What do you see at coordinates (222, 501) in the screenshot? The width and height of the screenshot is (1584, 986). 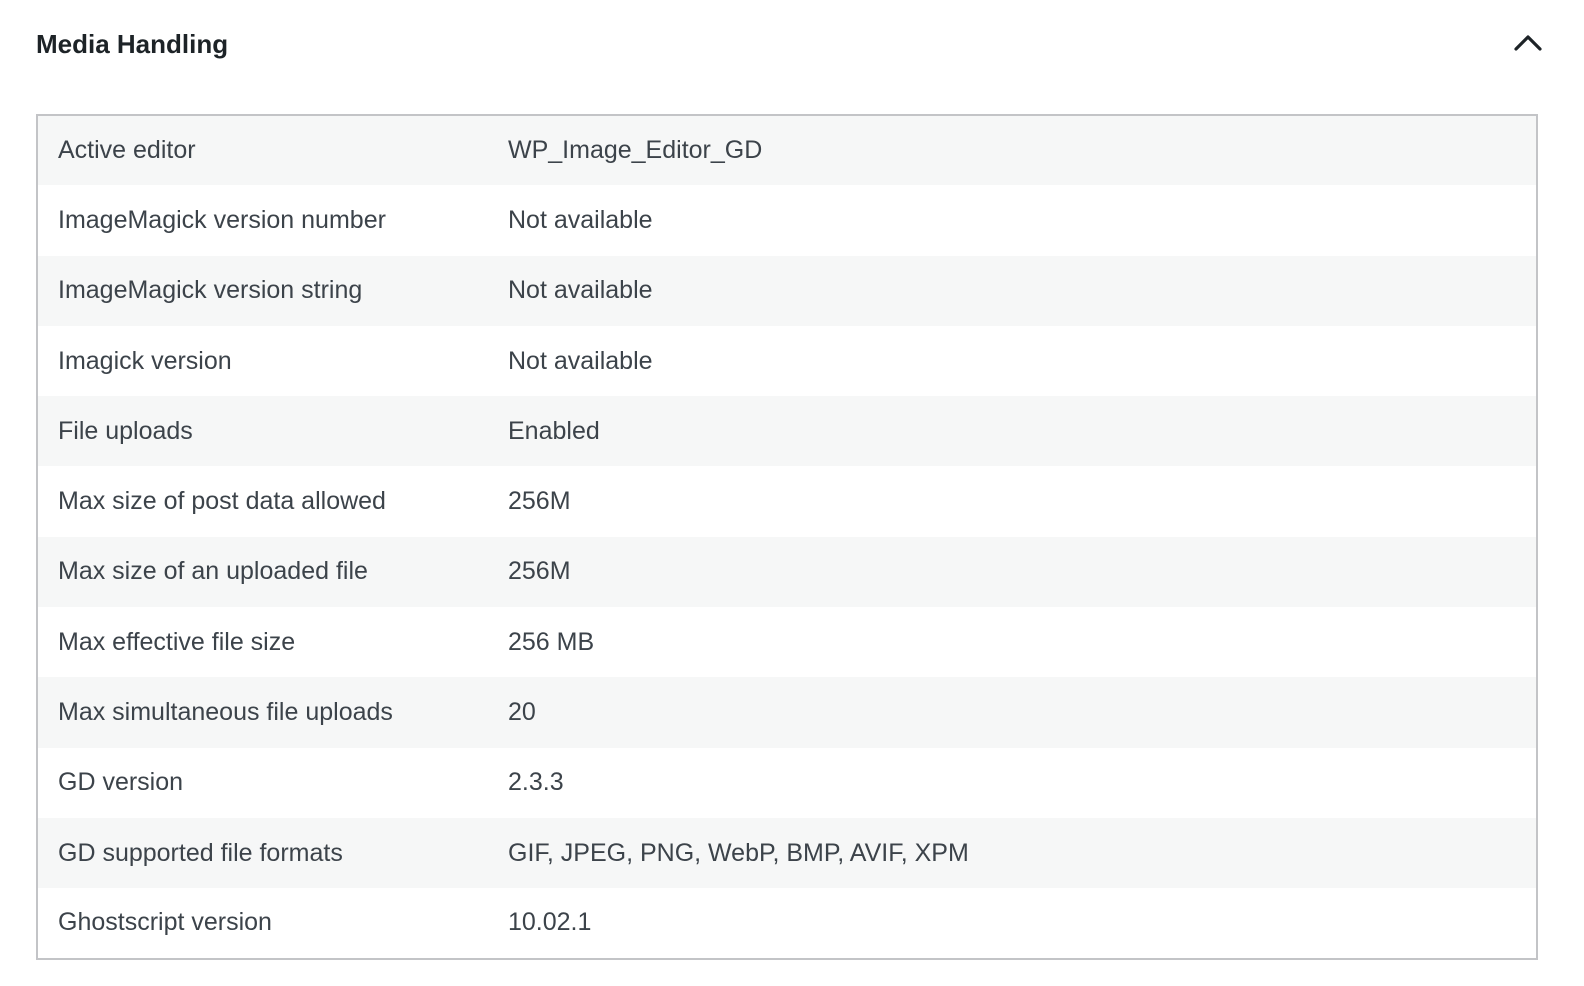 I see `row-label: Max size of post data allowed` at bounding box center [222, 501].